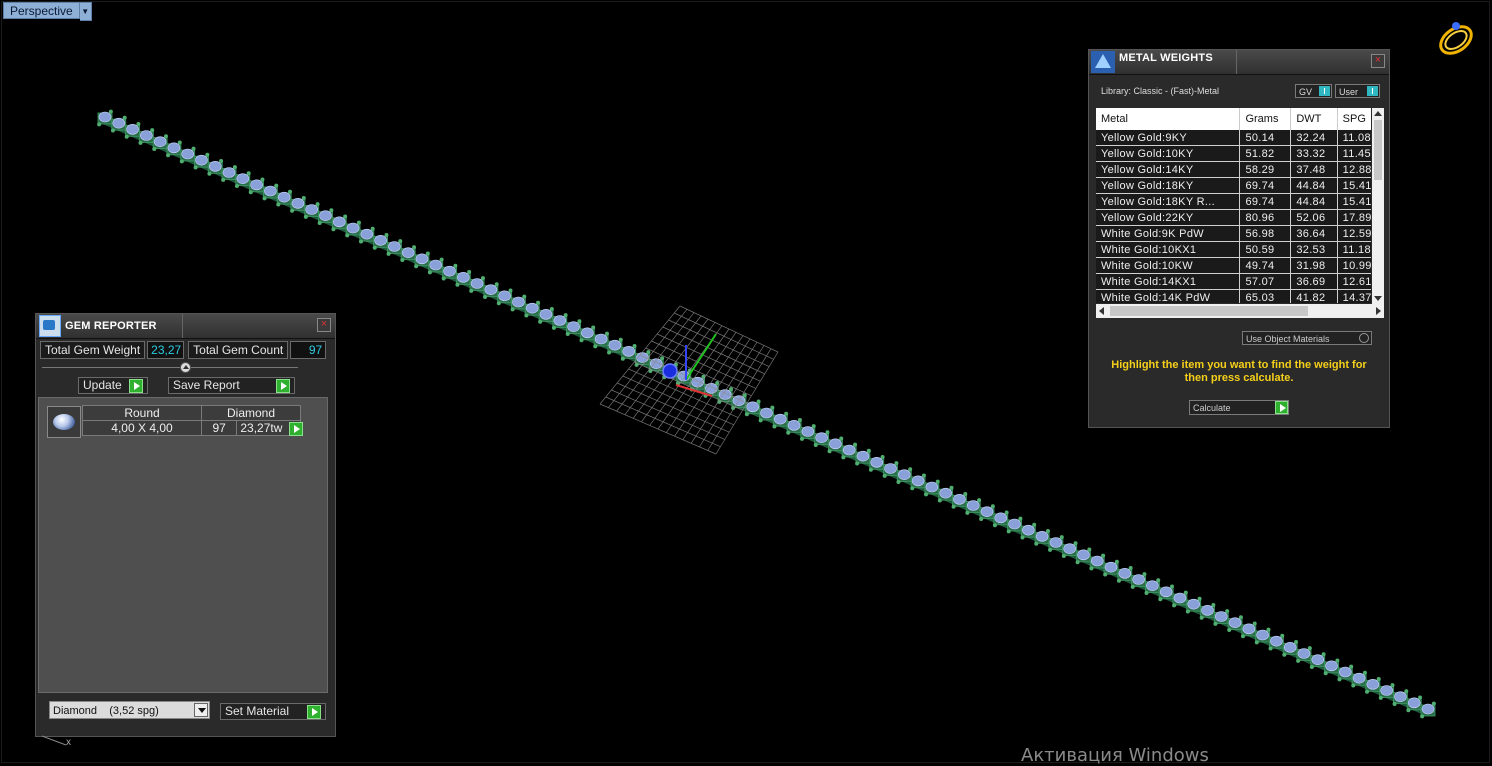 This screenshot has width=1492, height=766. I want to click on table-row: White Gold:10KW 49.74 31.98 10.99, so click(1233, 265).